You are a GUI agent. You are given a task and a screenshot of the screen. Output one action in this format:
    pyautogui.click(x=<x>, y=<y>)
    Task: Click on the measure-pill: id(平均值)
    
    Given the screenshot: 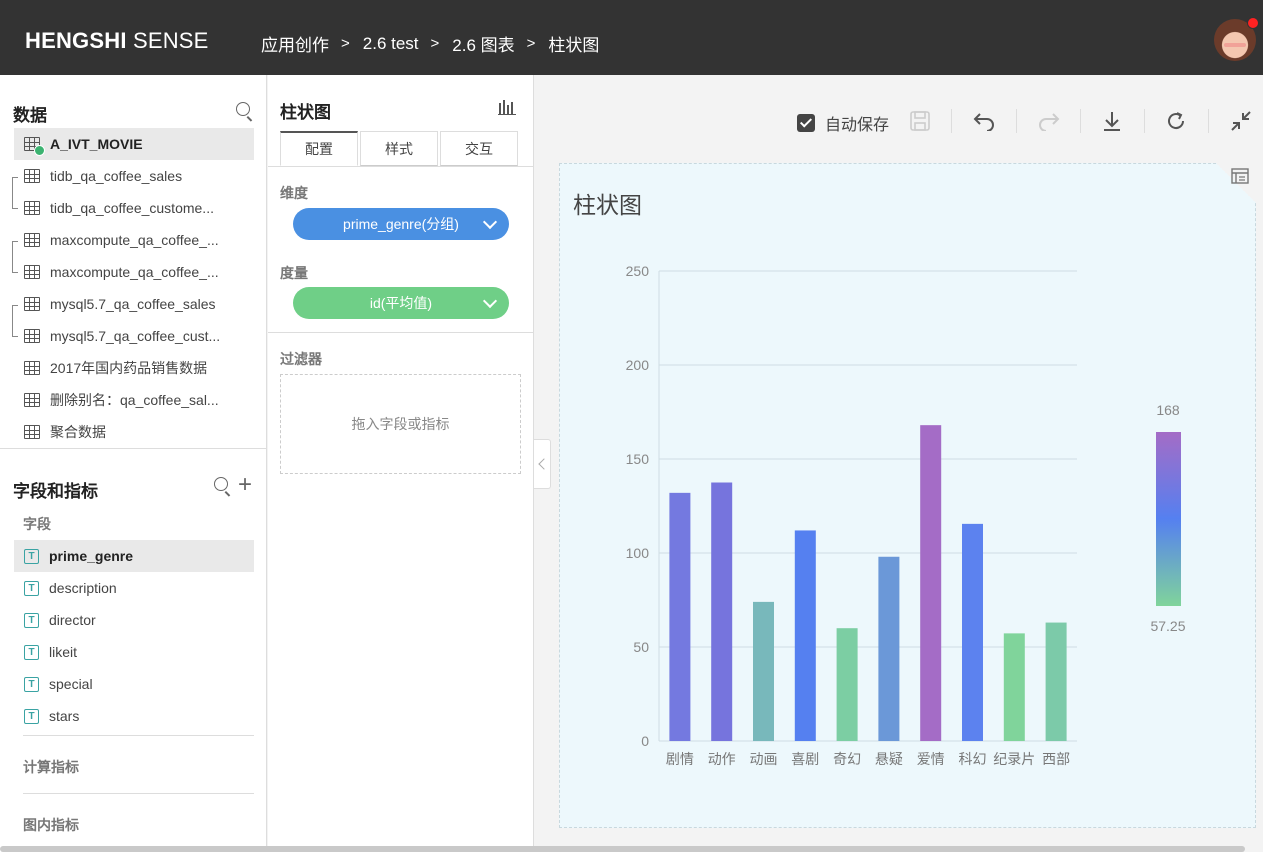 What is the action you would take?
    pyautogui.click(x=401, y=303)
    